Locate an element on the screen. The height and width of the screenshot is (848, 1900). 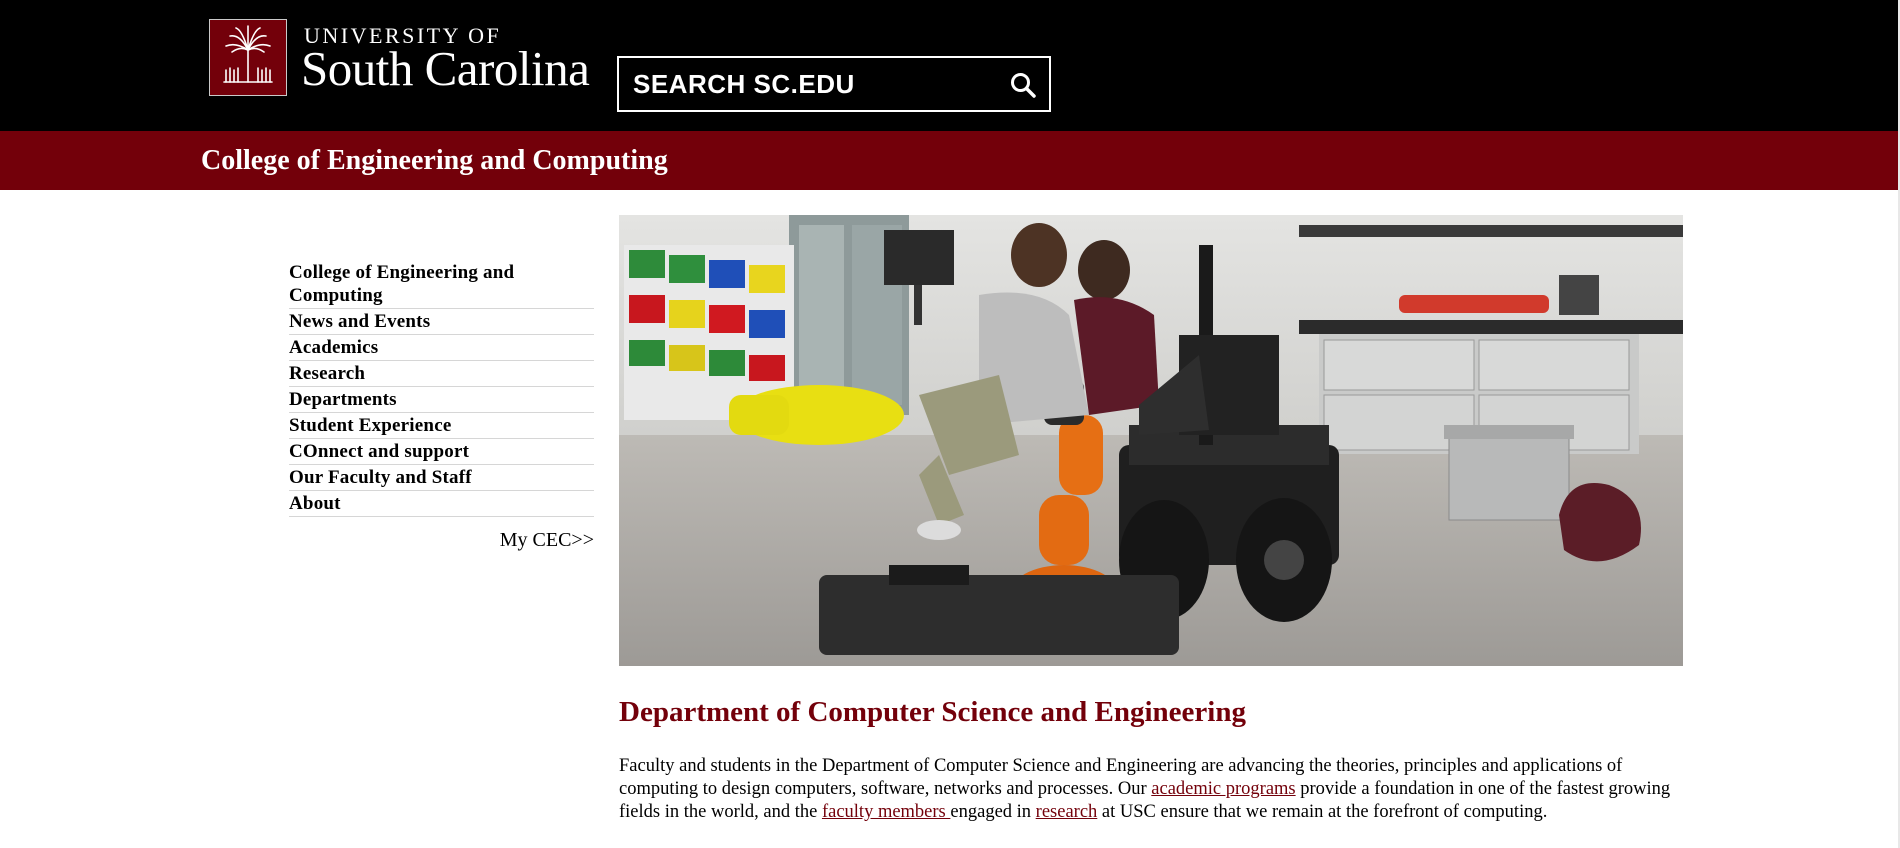
faculty-members-link: faculty members is located at coordinates (886, 812).